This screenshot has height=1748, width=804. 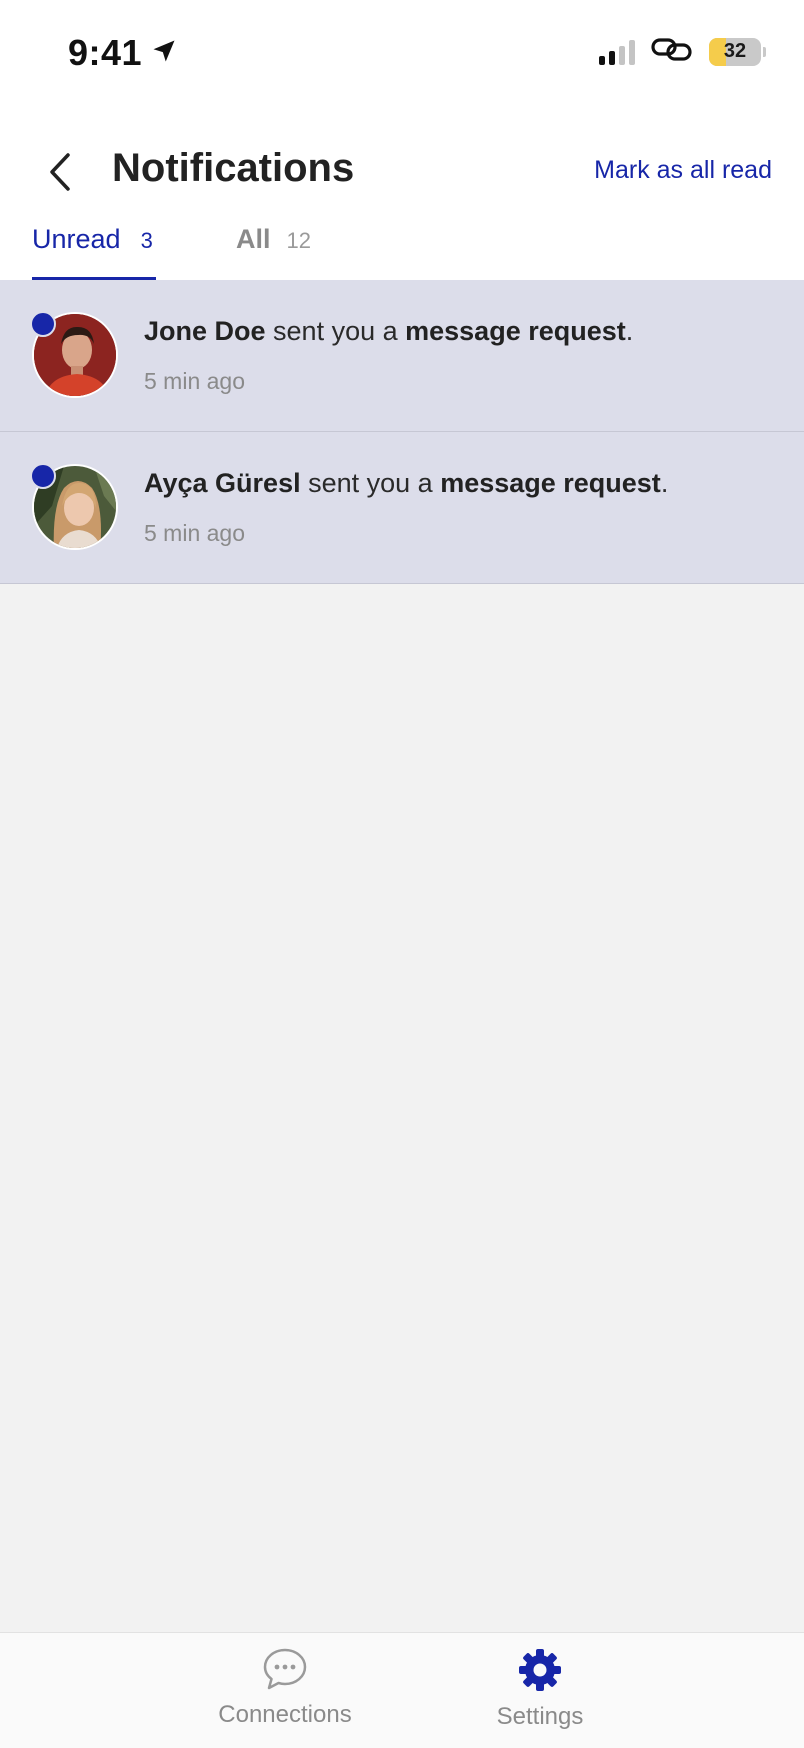 I want to click on notification-text: Jone Doe sent you a message request., so click(x=388, y=331).